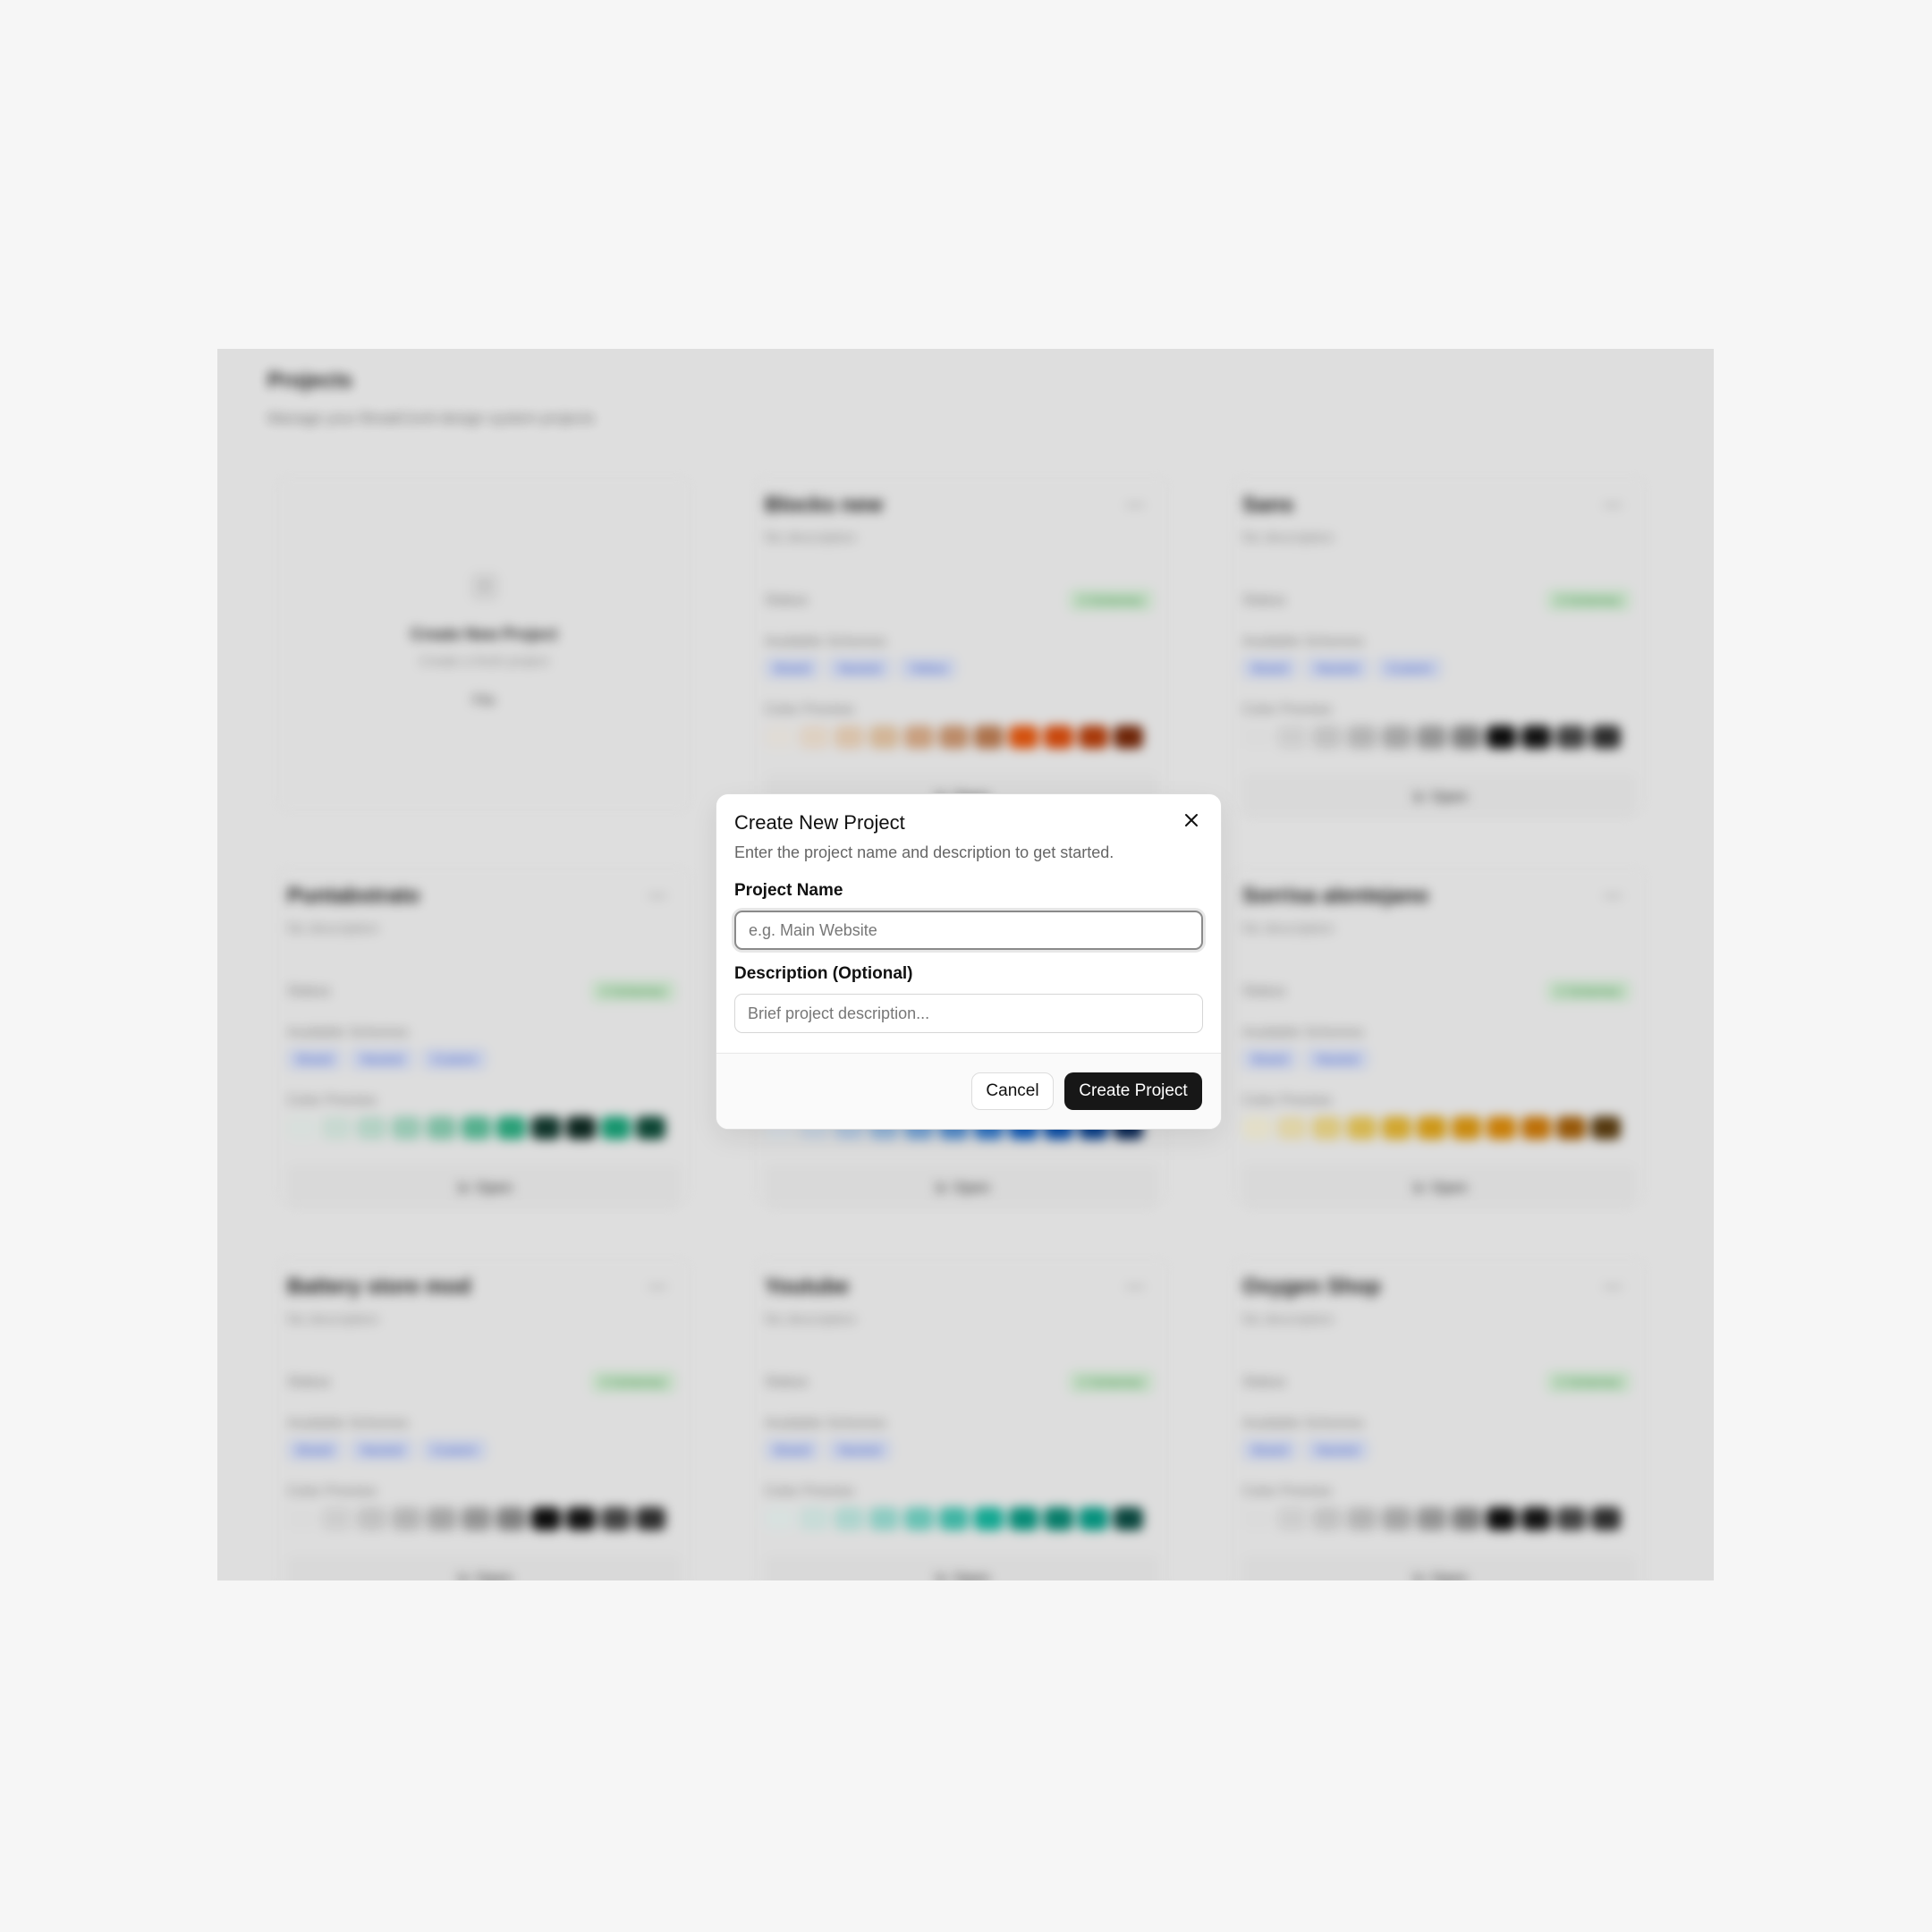 This screenshot has width=1932, height=1932. I want to click on create-project-button: Create Project, so click(1133, 1091).